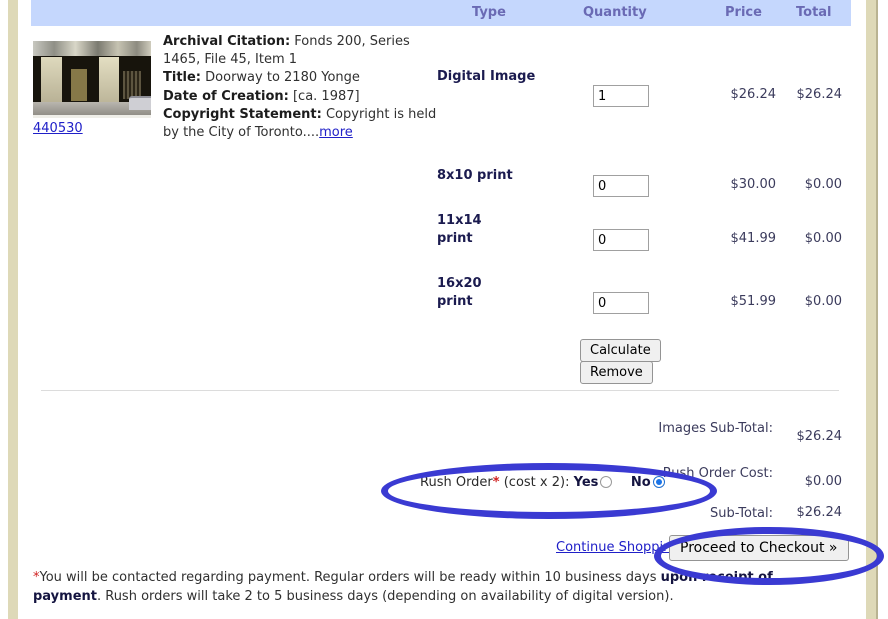  I want to click on option-type-16x20-print: 16x20 print, so click(459, 292).